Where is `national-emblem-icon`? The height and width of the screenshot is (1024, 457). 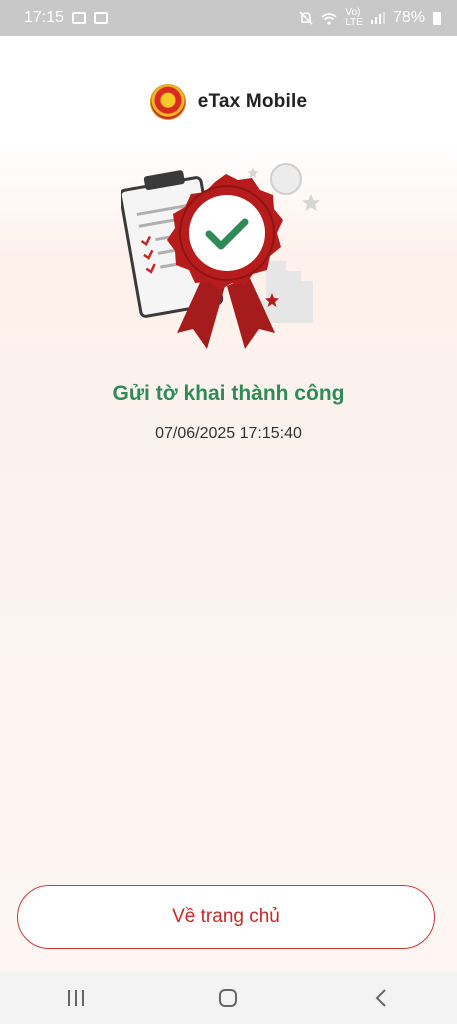 national-emblem-icon is located at coordinates (167, 102).